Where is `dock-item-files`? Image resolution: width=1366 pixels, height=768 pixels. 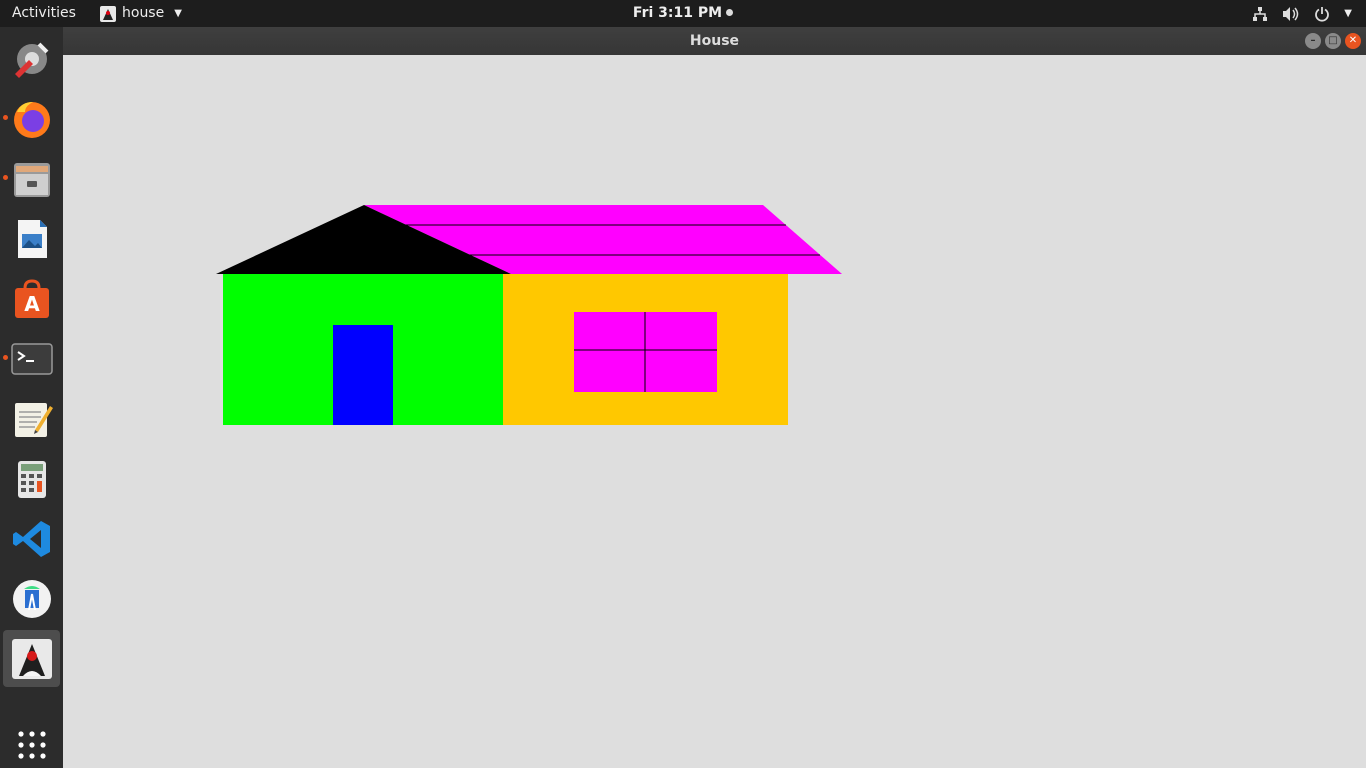 dock-item-files is located at coordinates (31, 178).